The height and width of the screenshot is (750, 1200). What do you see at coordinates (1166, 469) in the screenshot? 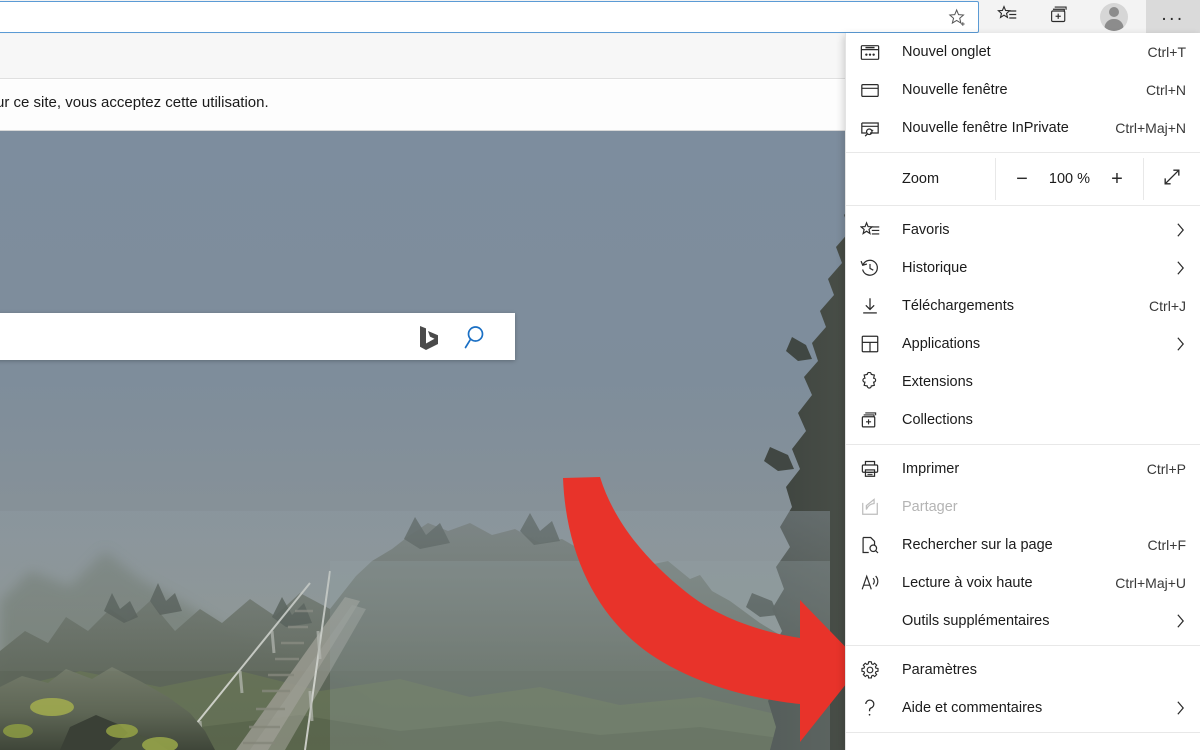
I see `menu-item-shortcut: Ctrl+P` at bounding box center [1166, 469].